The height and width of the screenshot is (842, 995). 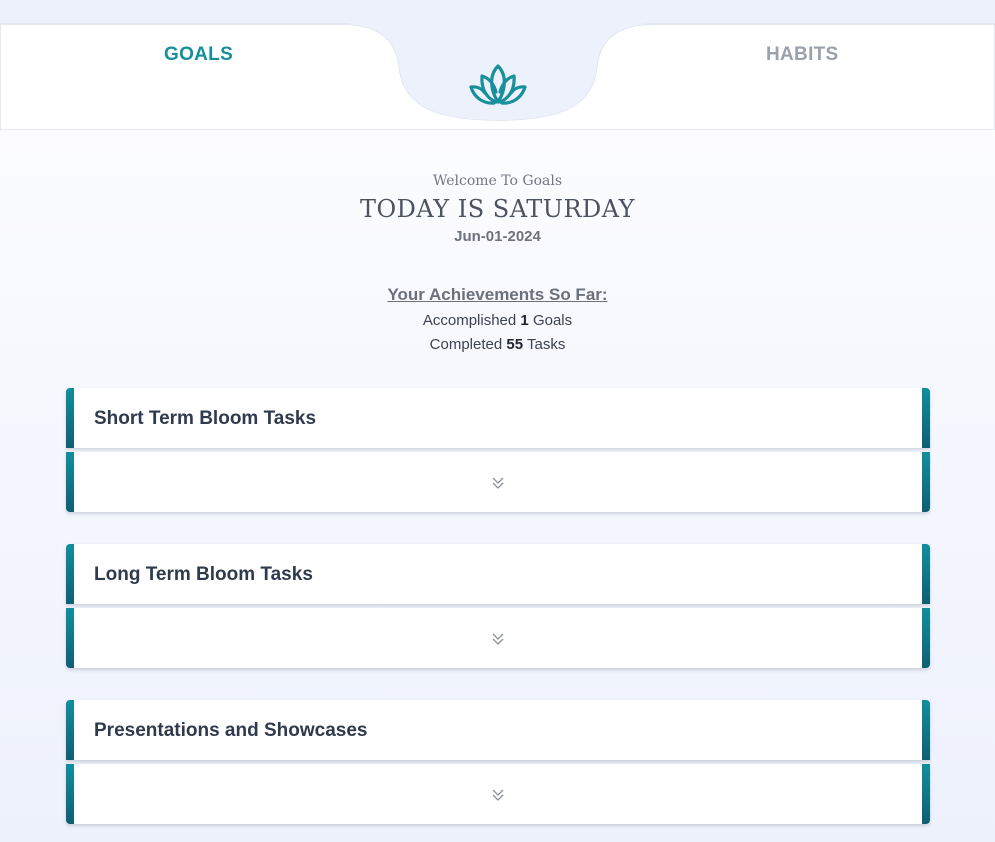 I want to click on tasks-suffix: Tasks, so click(x=546, y=344).